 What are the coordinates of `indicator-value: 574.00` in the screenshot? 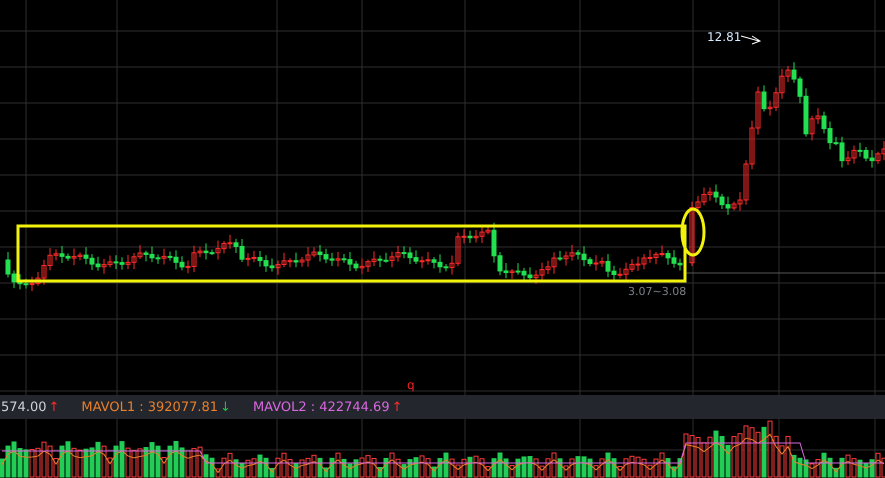 It's located at (23, 407).